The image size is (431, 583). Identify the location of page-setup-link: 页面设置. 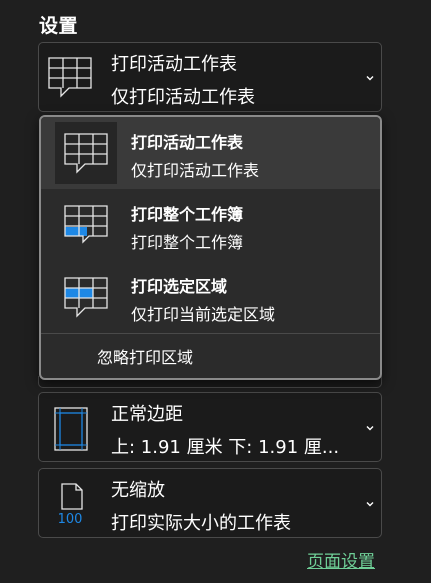
(341, 559).